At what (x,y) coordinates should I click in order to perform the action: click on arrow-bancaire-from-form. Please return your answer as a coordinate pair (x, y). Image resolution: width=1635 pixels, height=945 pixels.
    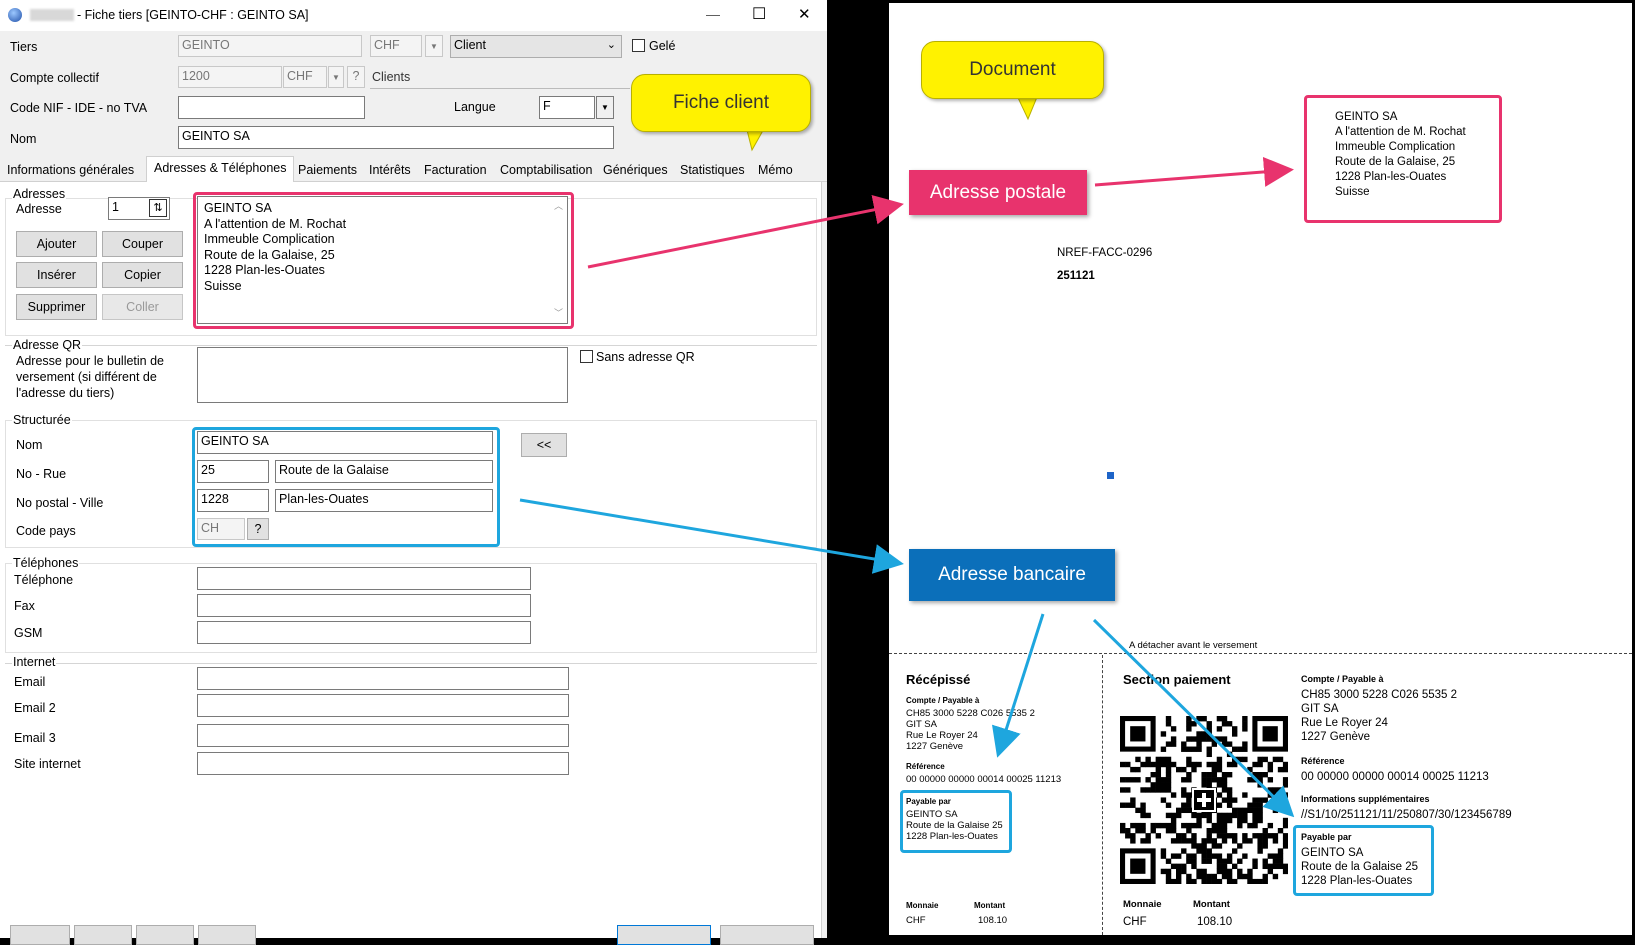
    Looking at the image, I should click on (711, 536).